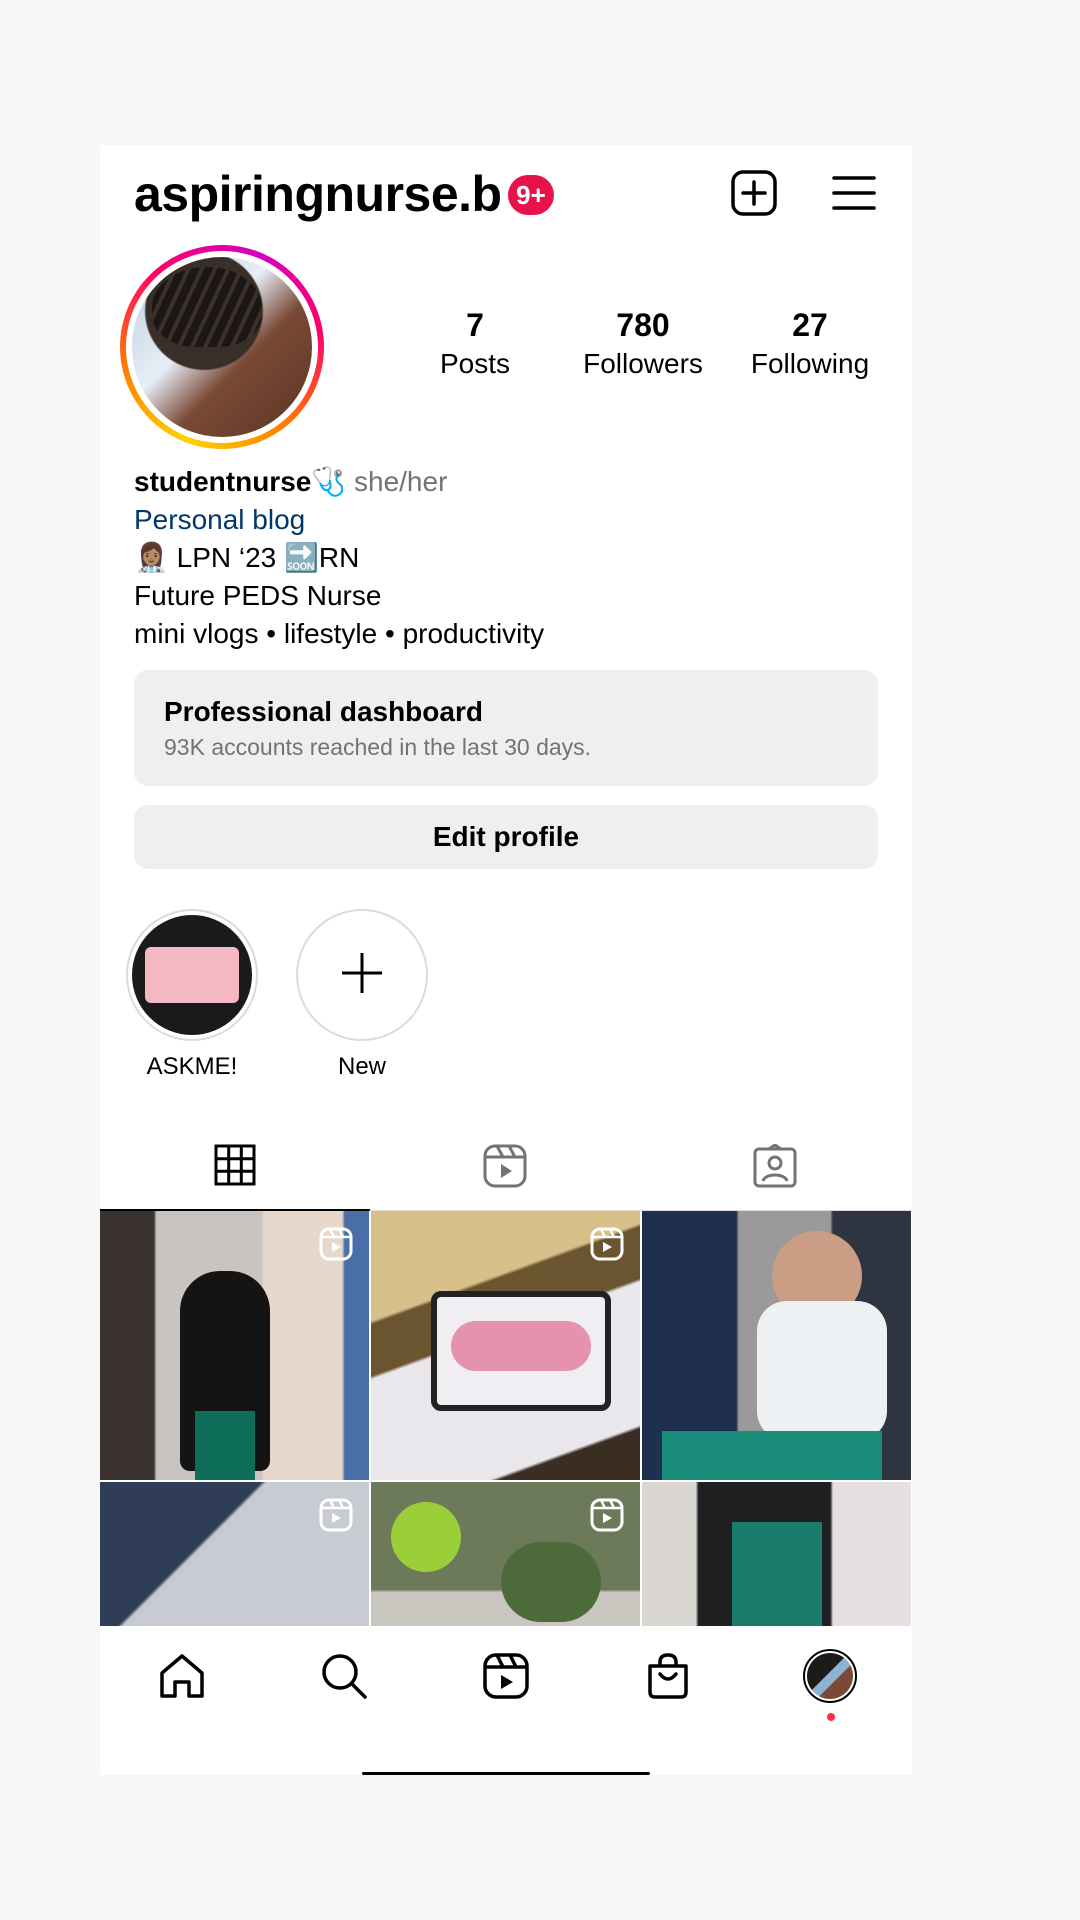  I want to click on notification-badge: 9+, so click(531, 195).